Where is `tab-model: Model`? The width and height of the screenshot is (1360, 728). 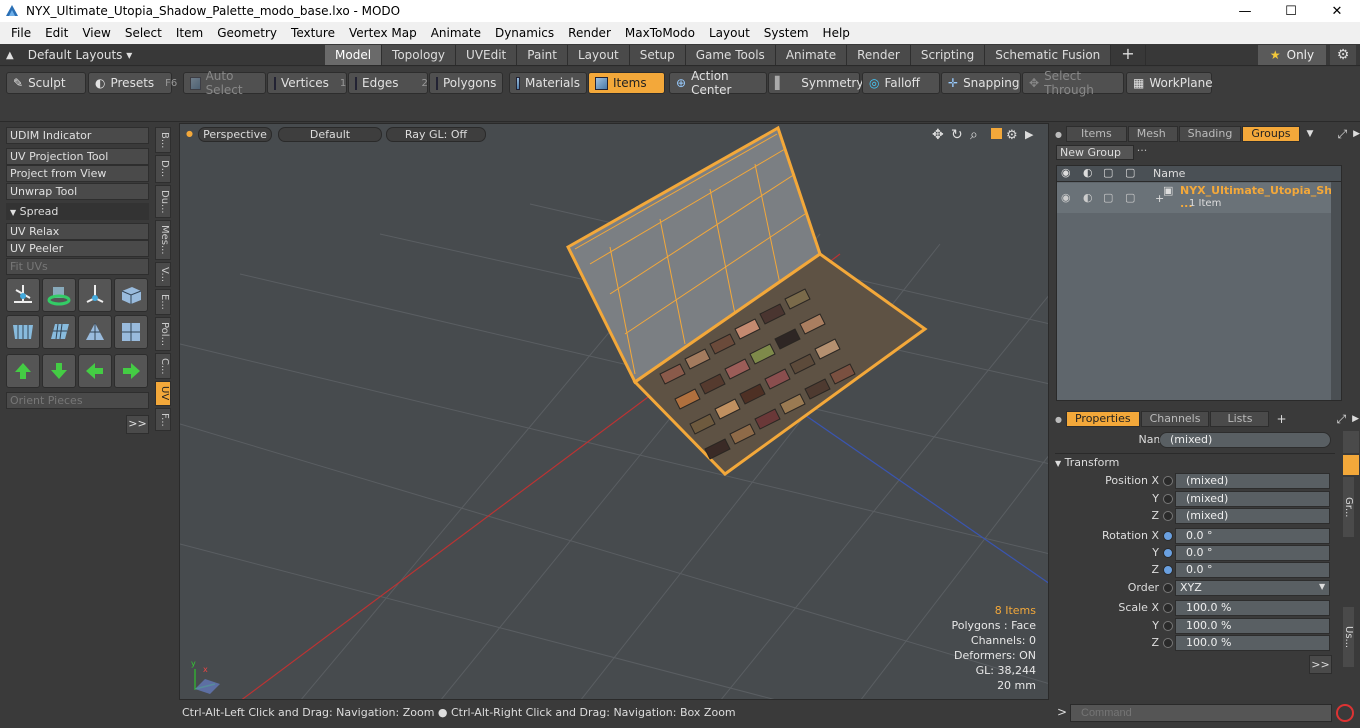
tab-model: Model is located at coordinates (354, 55).